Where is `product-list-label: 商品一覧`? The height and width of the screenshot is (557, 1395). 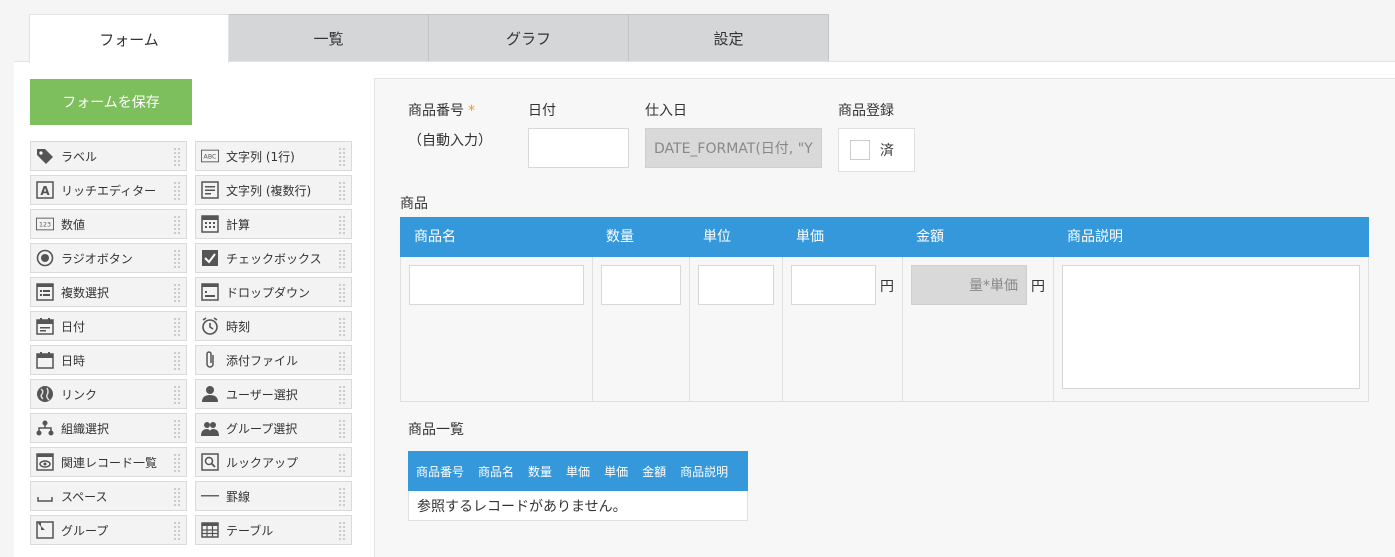 product-list-label: 商品一覧 is located at coordinates (436, 430).